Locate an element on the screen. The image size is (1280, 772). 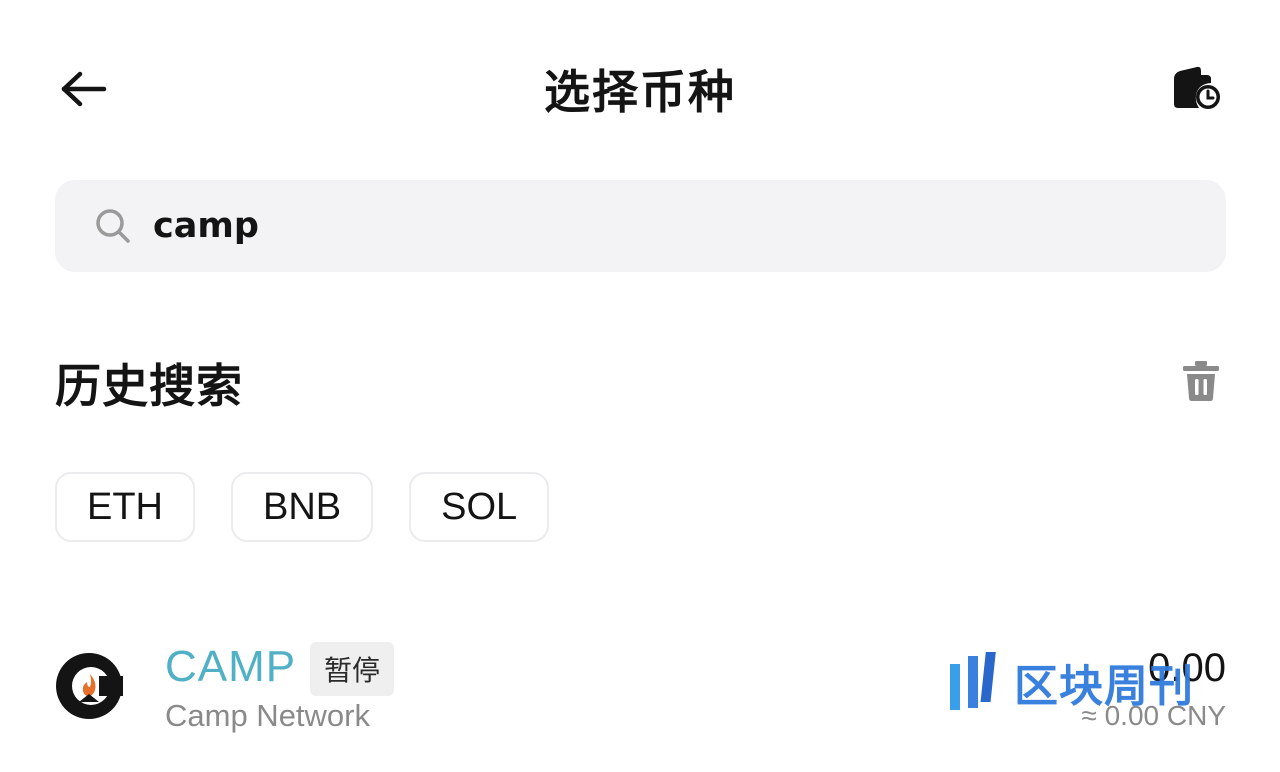
clear-history-button is located at coordinates (1201, 381).